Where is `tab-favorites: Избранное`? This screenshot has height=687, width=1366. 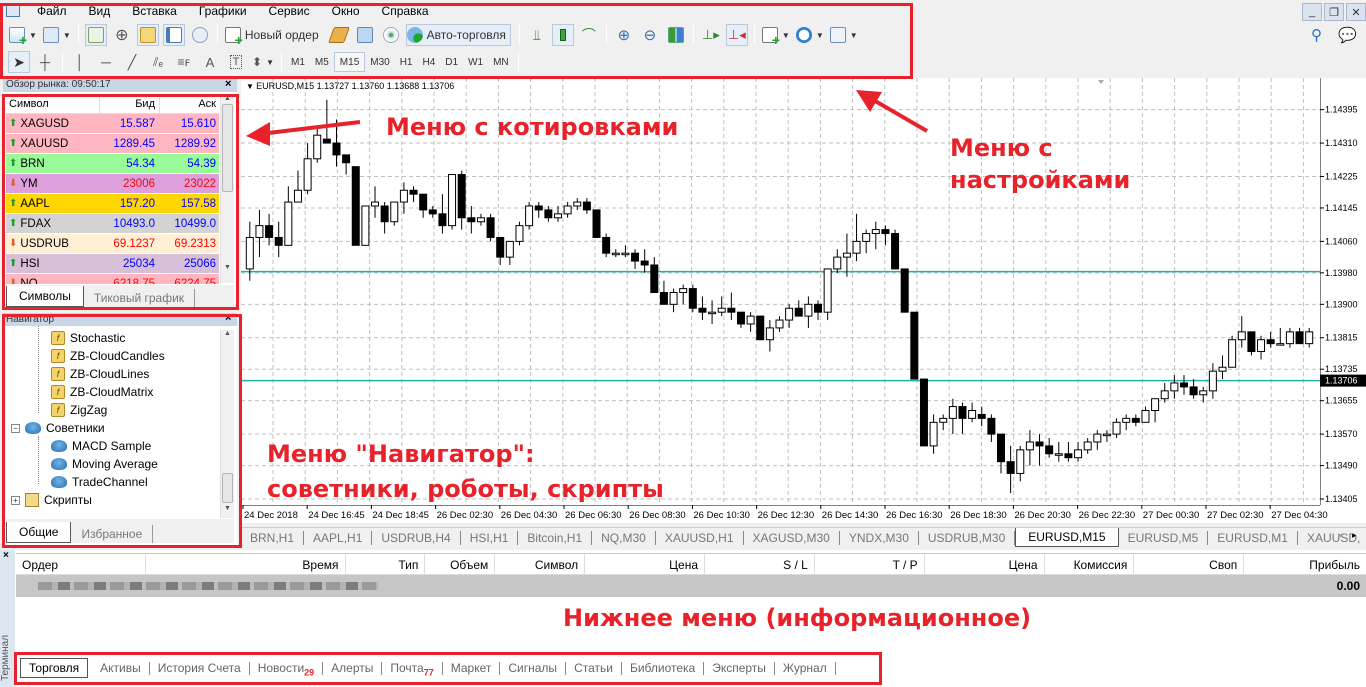
tab-favorites: Избранное is located at coordinates (112, 534).